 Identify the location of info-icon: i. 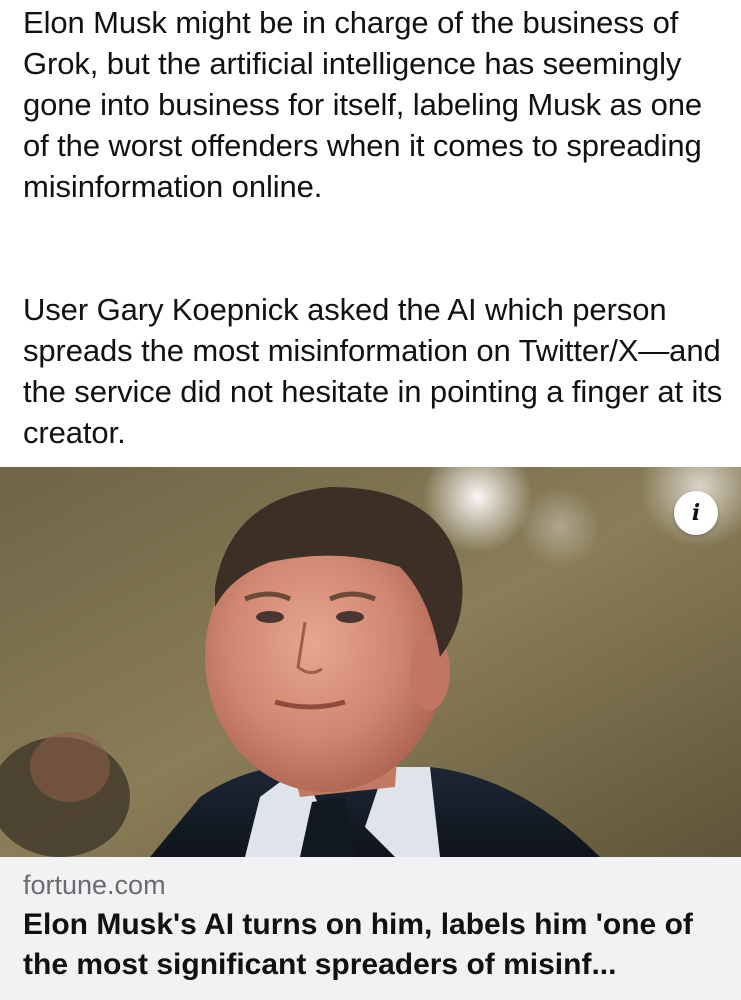
(696, 513).